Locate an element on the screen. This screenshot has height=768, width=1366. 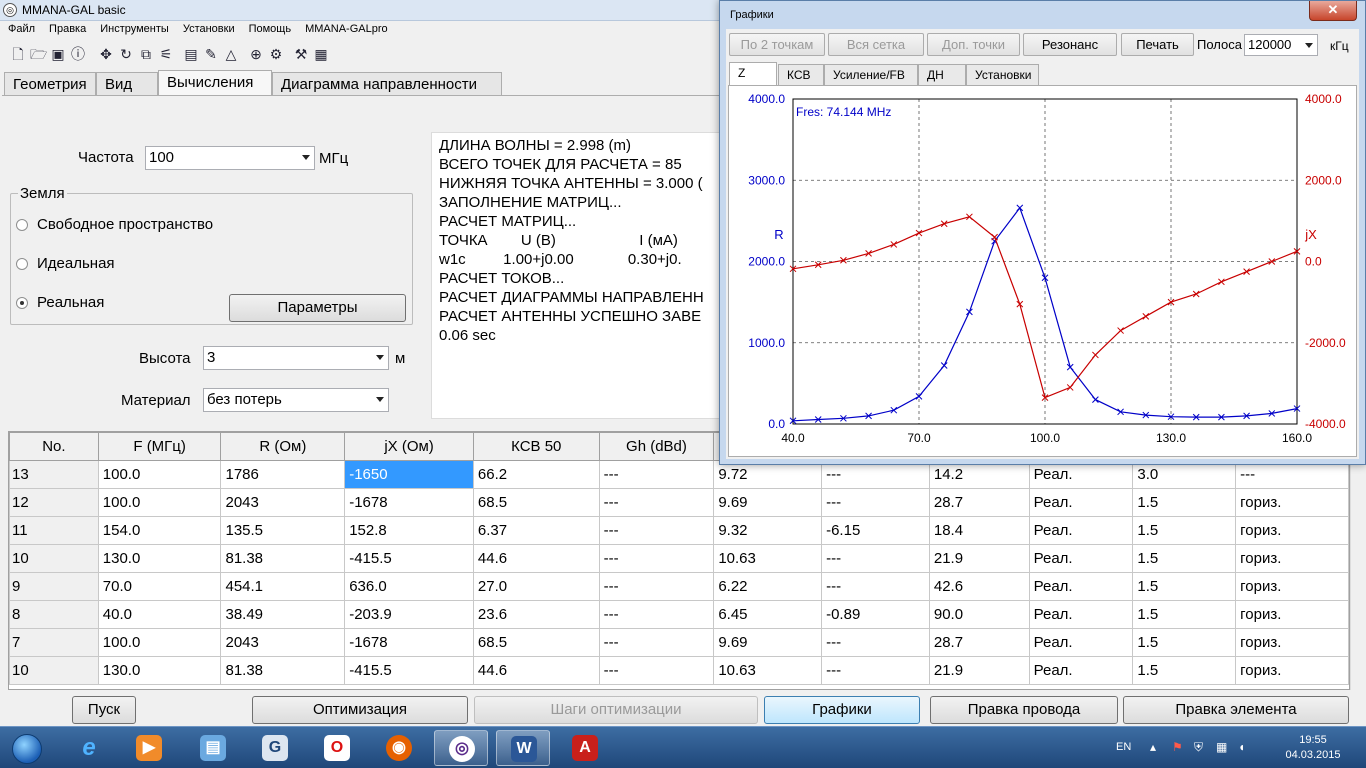
table-cell: -1650 is located at coordinates (409, 474).